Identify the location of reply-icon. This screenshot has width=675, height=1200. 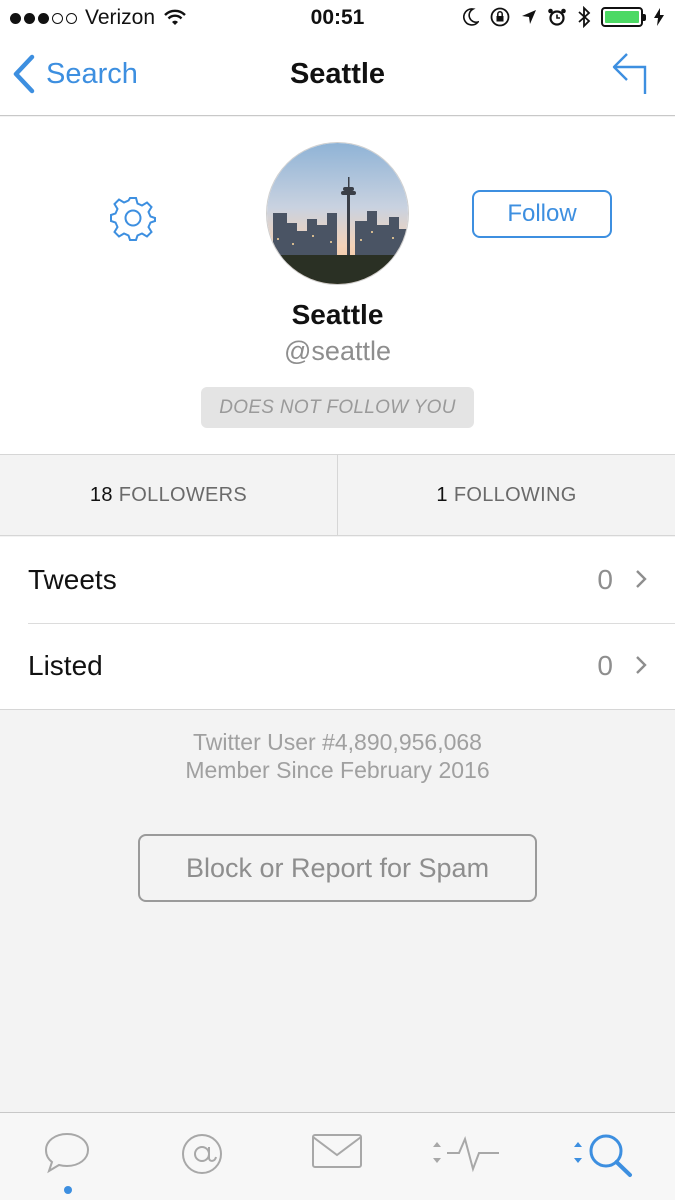
(629, 73).